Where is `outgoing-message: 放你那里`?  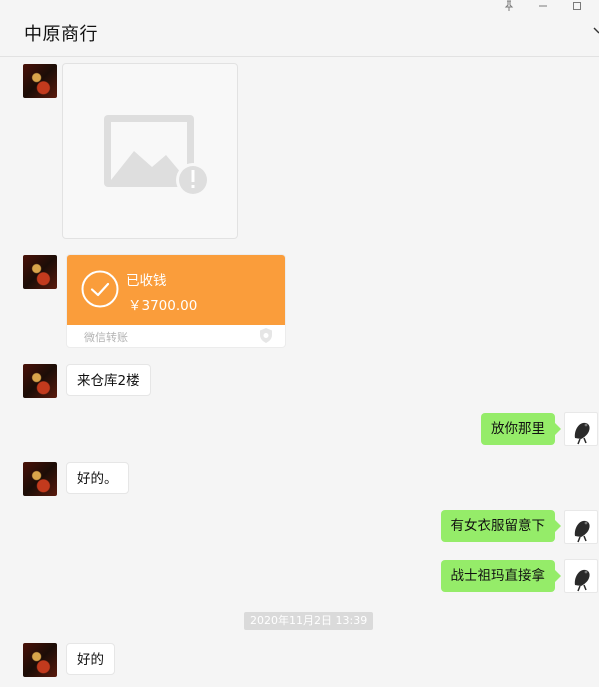
outgoing-message: 放你那里 is located at coordinates (521, 429).